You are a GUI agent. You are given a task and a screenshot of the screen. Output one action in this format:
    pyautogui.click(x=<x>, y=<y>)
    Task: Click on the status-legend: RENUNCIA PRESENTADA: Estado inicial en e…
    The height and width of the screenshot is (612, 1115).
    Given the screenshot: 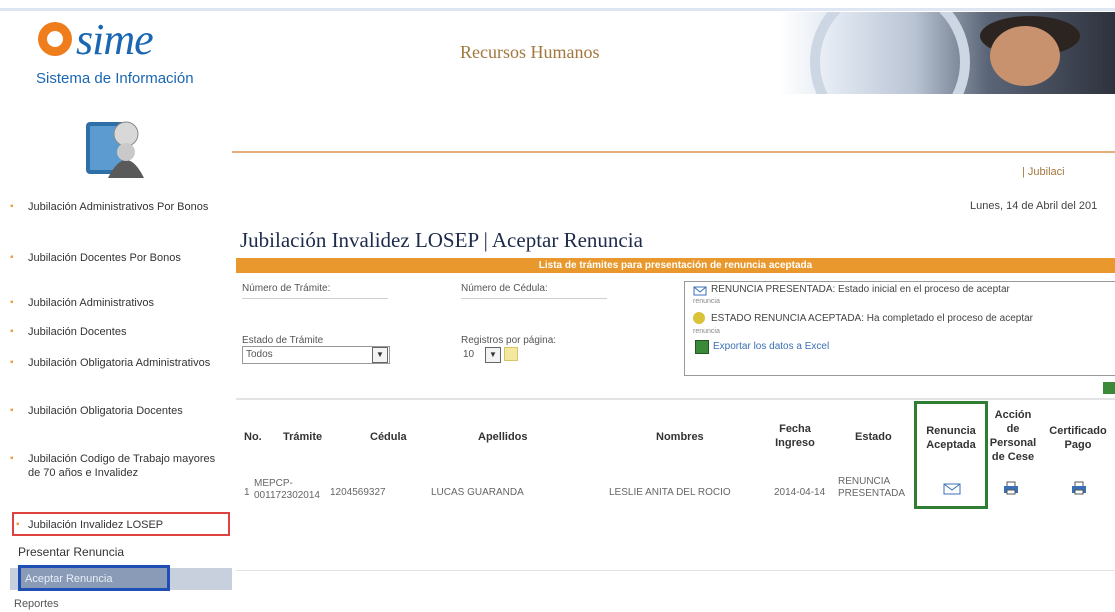 What is the action you would take?
    pyautogui.click(x=899, y=328)
    